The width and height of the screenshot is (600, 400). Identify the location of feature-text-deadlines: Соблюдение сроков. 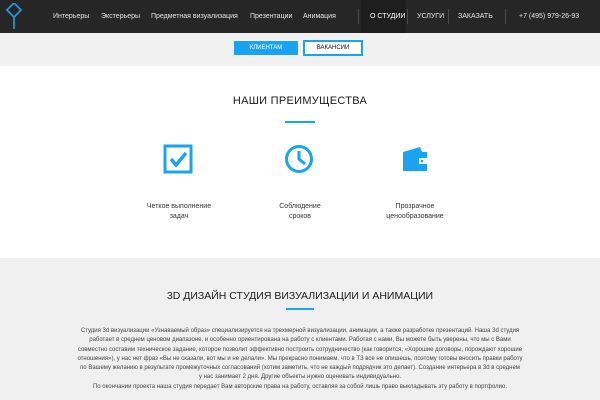
(300, 211).